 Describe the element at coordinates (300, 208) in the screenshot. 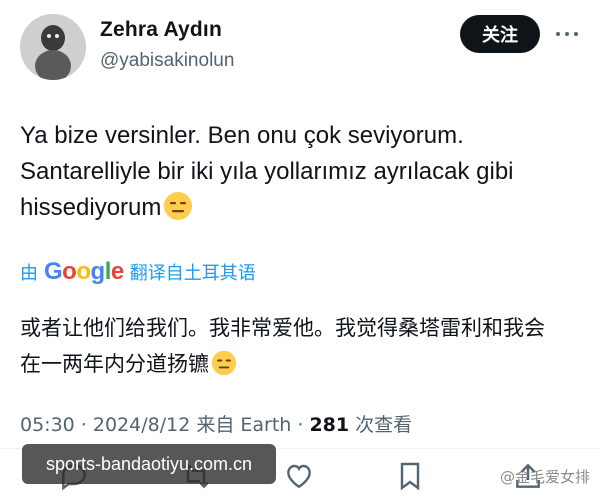

I see `tweet-line-3: hissediyorum` at that location.